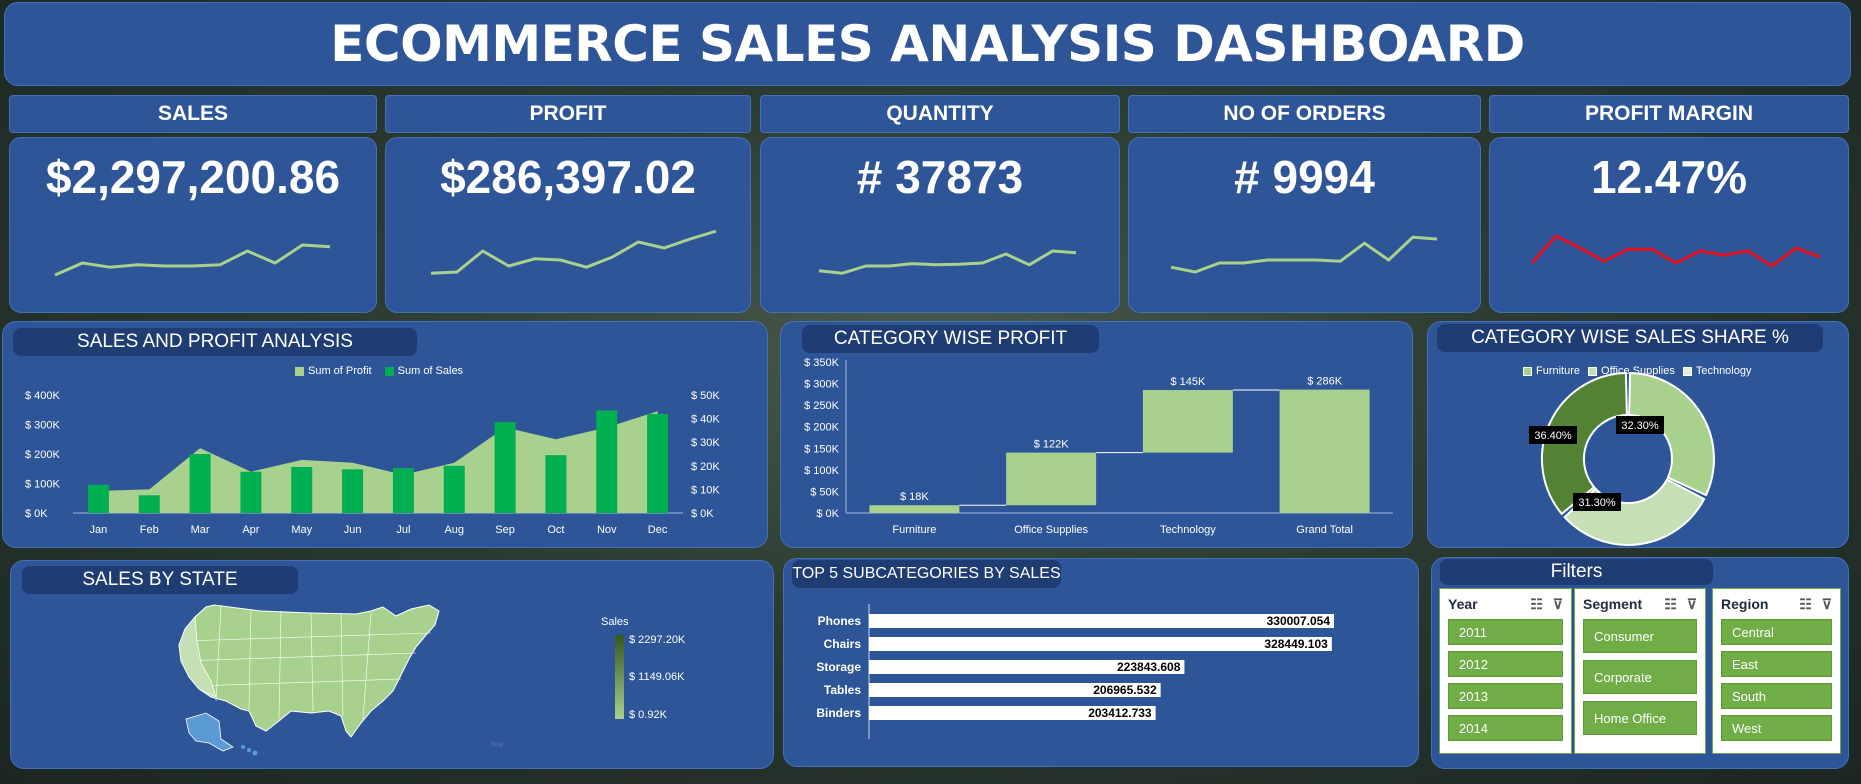 This screenshot has height=784, width=1861. What do you see at coordinates (607, 530) in the screenshot?
I see `x-axis-tick: Nov` at bounding box center [607, 530].